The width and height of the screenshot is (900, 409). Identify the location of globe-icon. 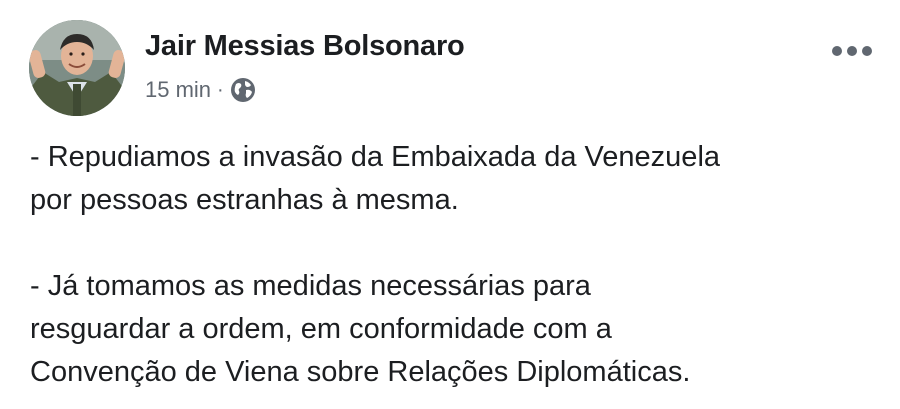
(243, 90).